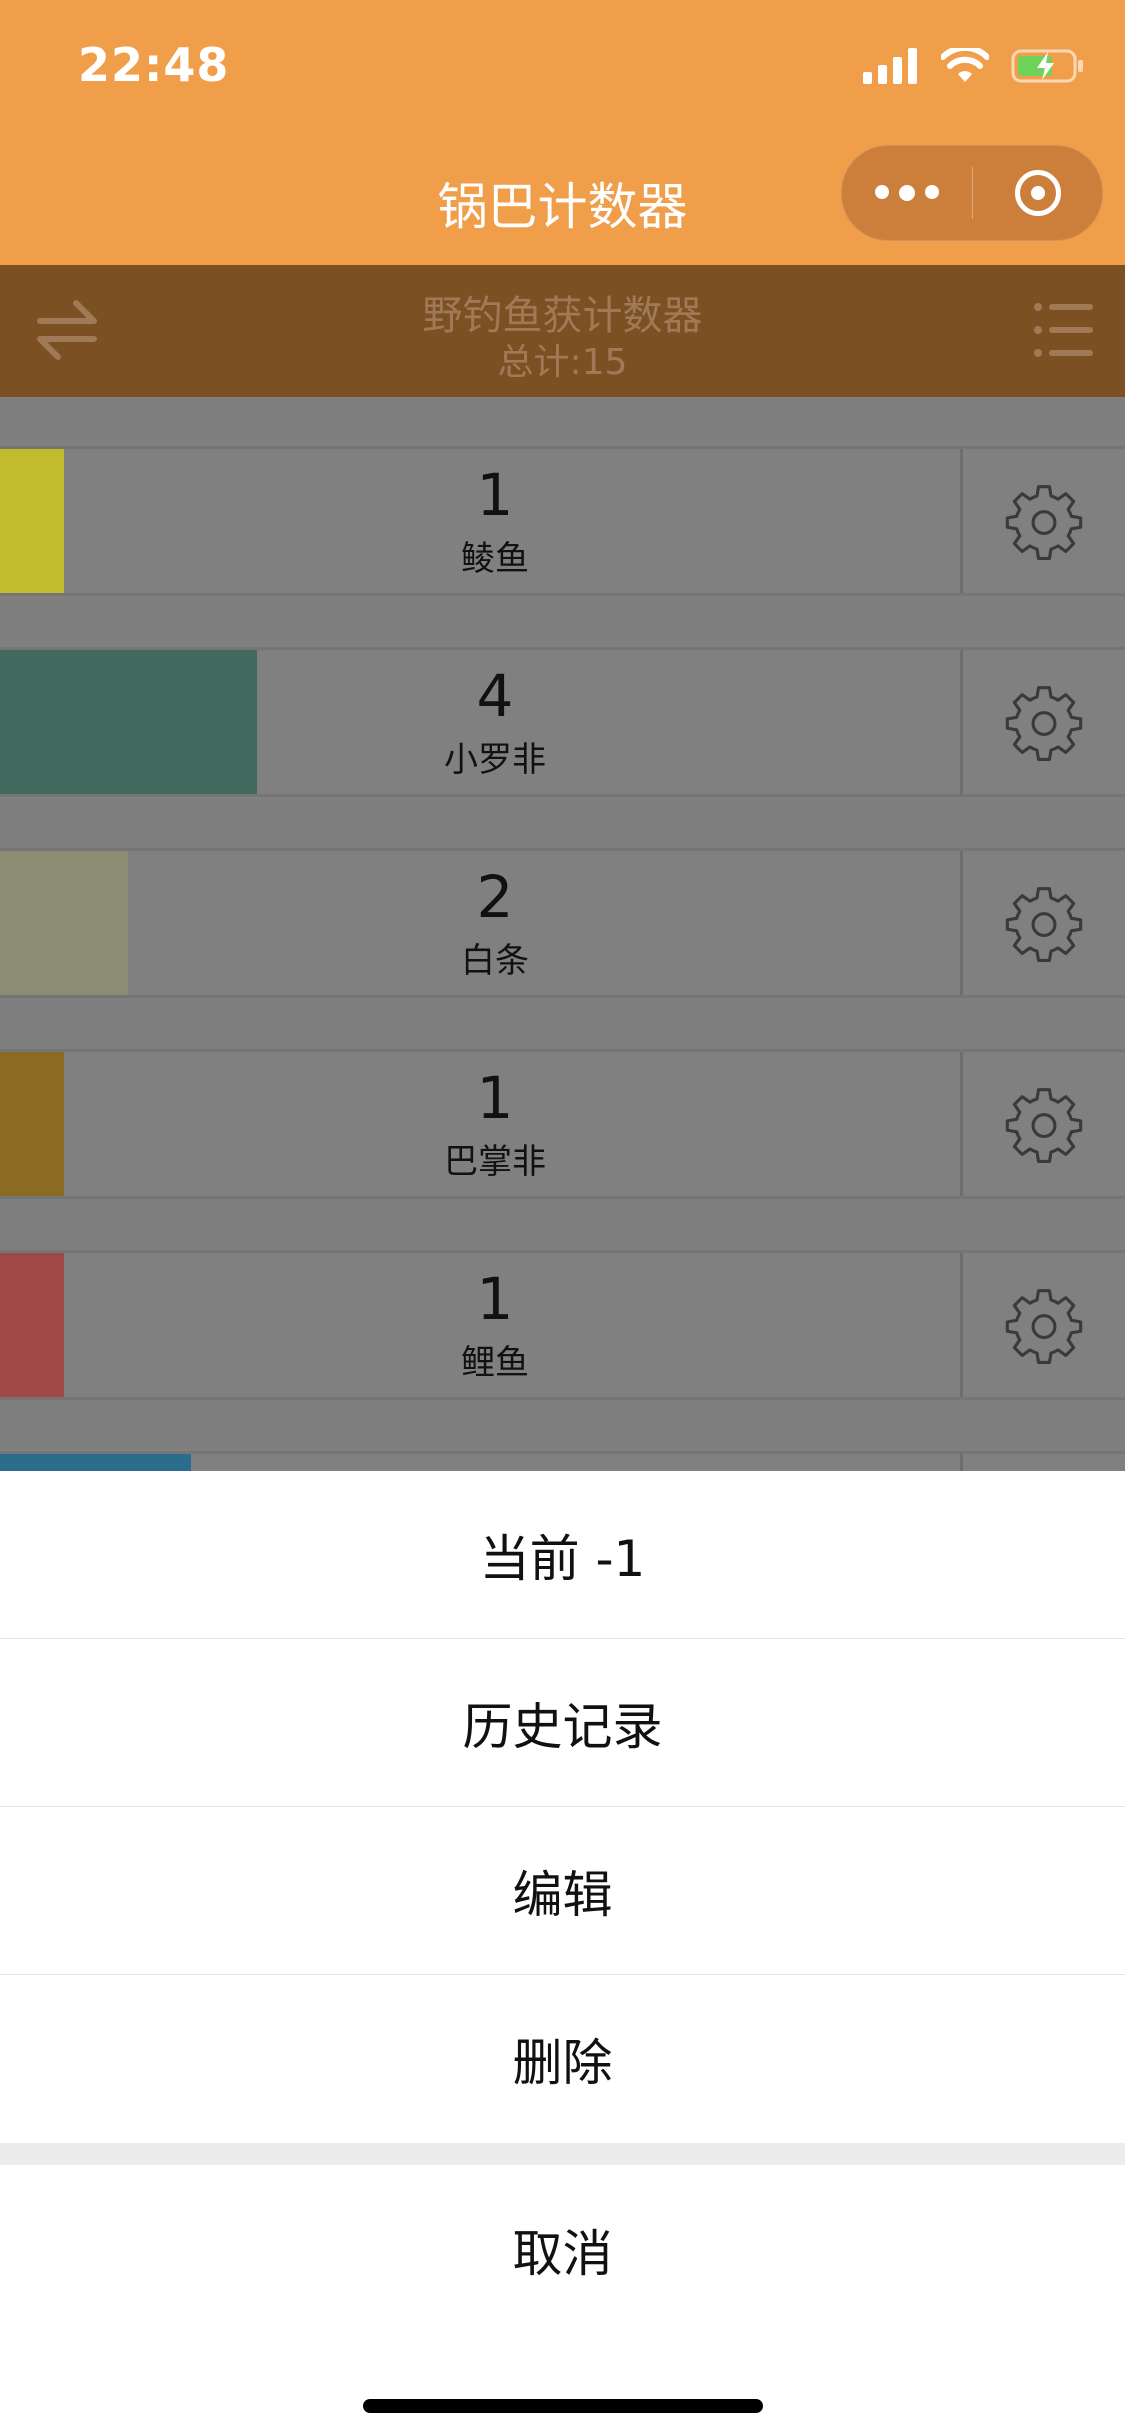  What do you see at coordinates (562, 331) in the screenshot?
I see `app-header: 野钓鱼获计数器 总计:15` at bounding box center [562, 331].